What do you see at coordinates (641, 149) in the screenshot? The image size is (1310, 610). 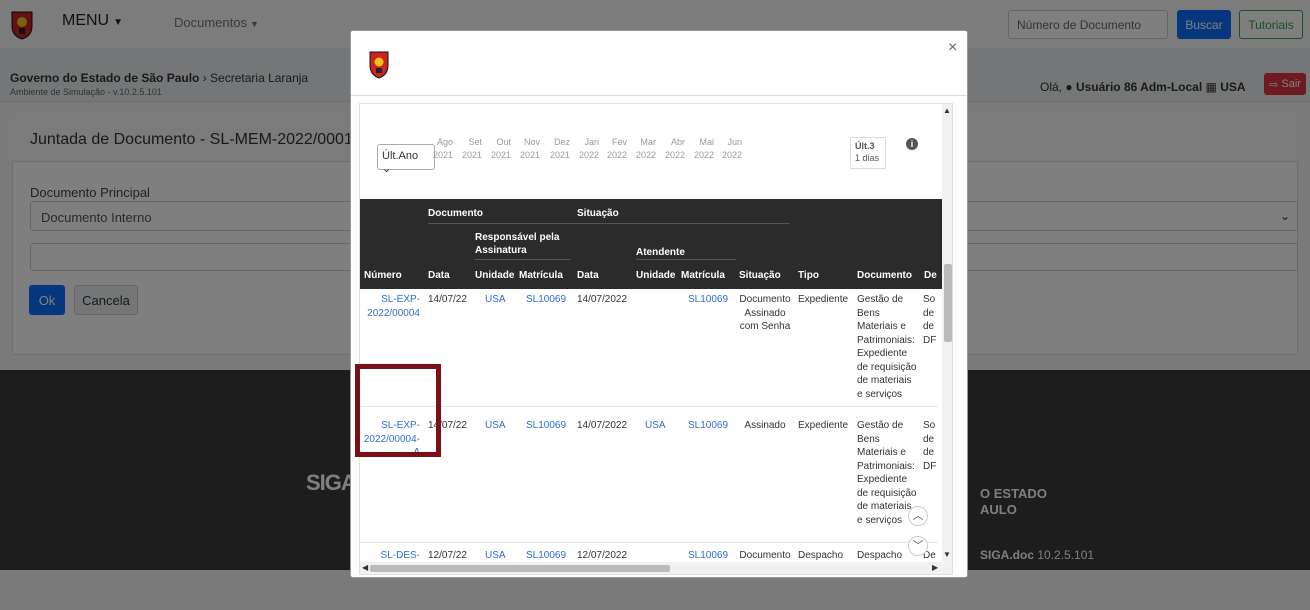 I see `month-filter-7: Mar 2022` at bounding box center [641, 149].